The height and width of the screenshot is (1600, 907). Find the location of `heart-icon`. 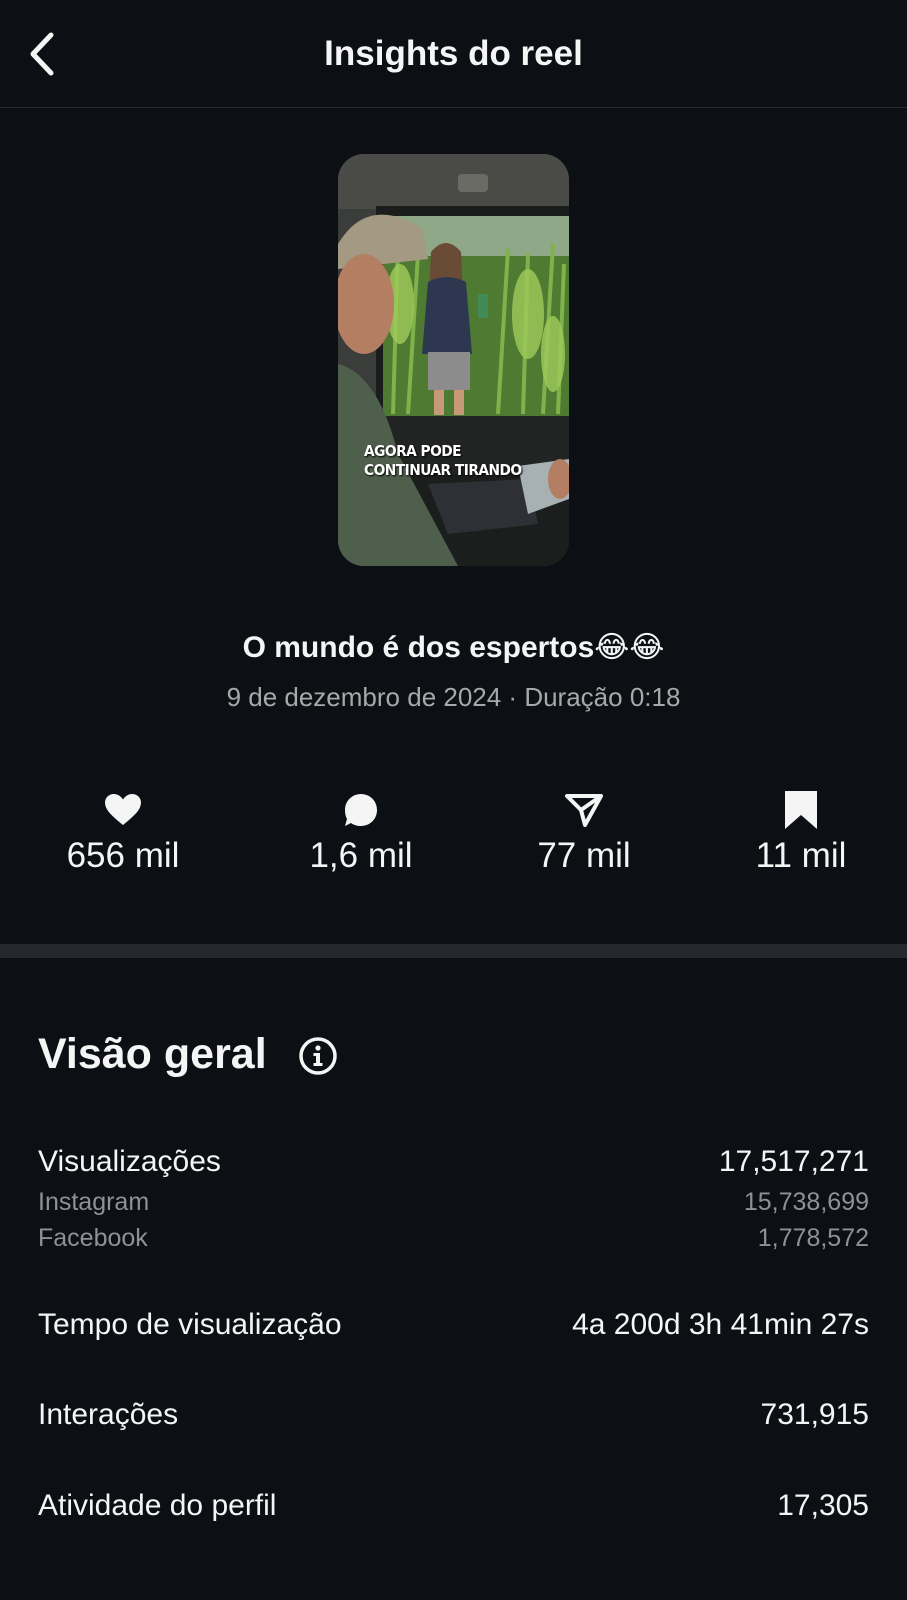

heart-icon is located at coordinates (123, 809).